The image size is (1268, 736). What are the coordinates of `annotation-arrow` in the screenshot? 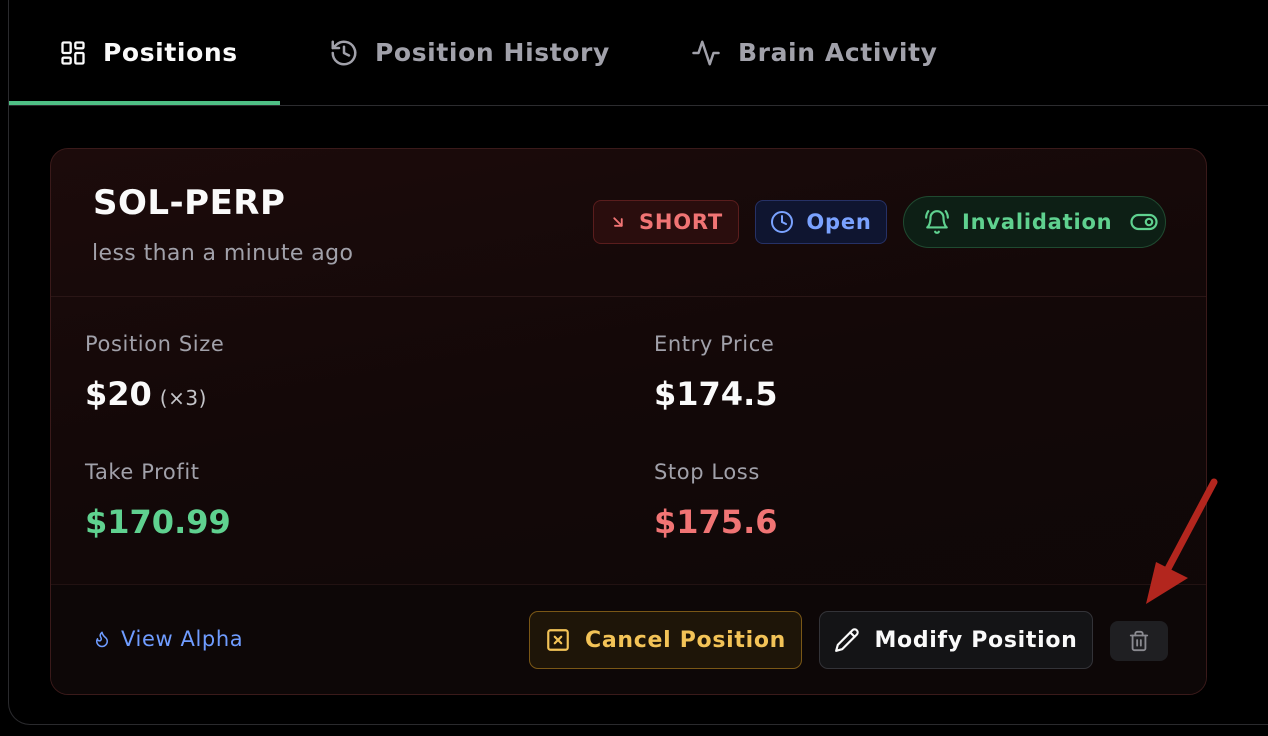 It's located at (1180, 545).